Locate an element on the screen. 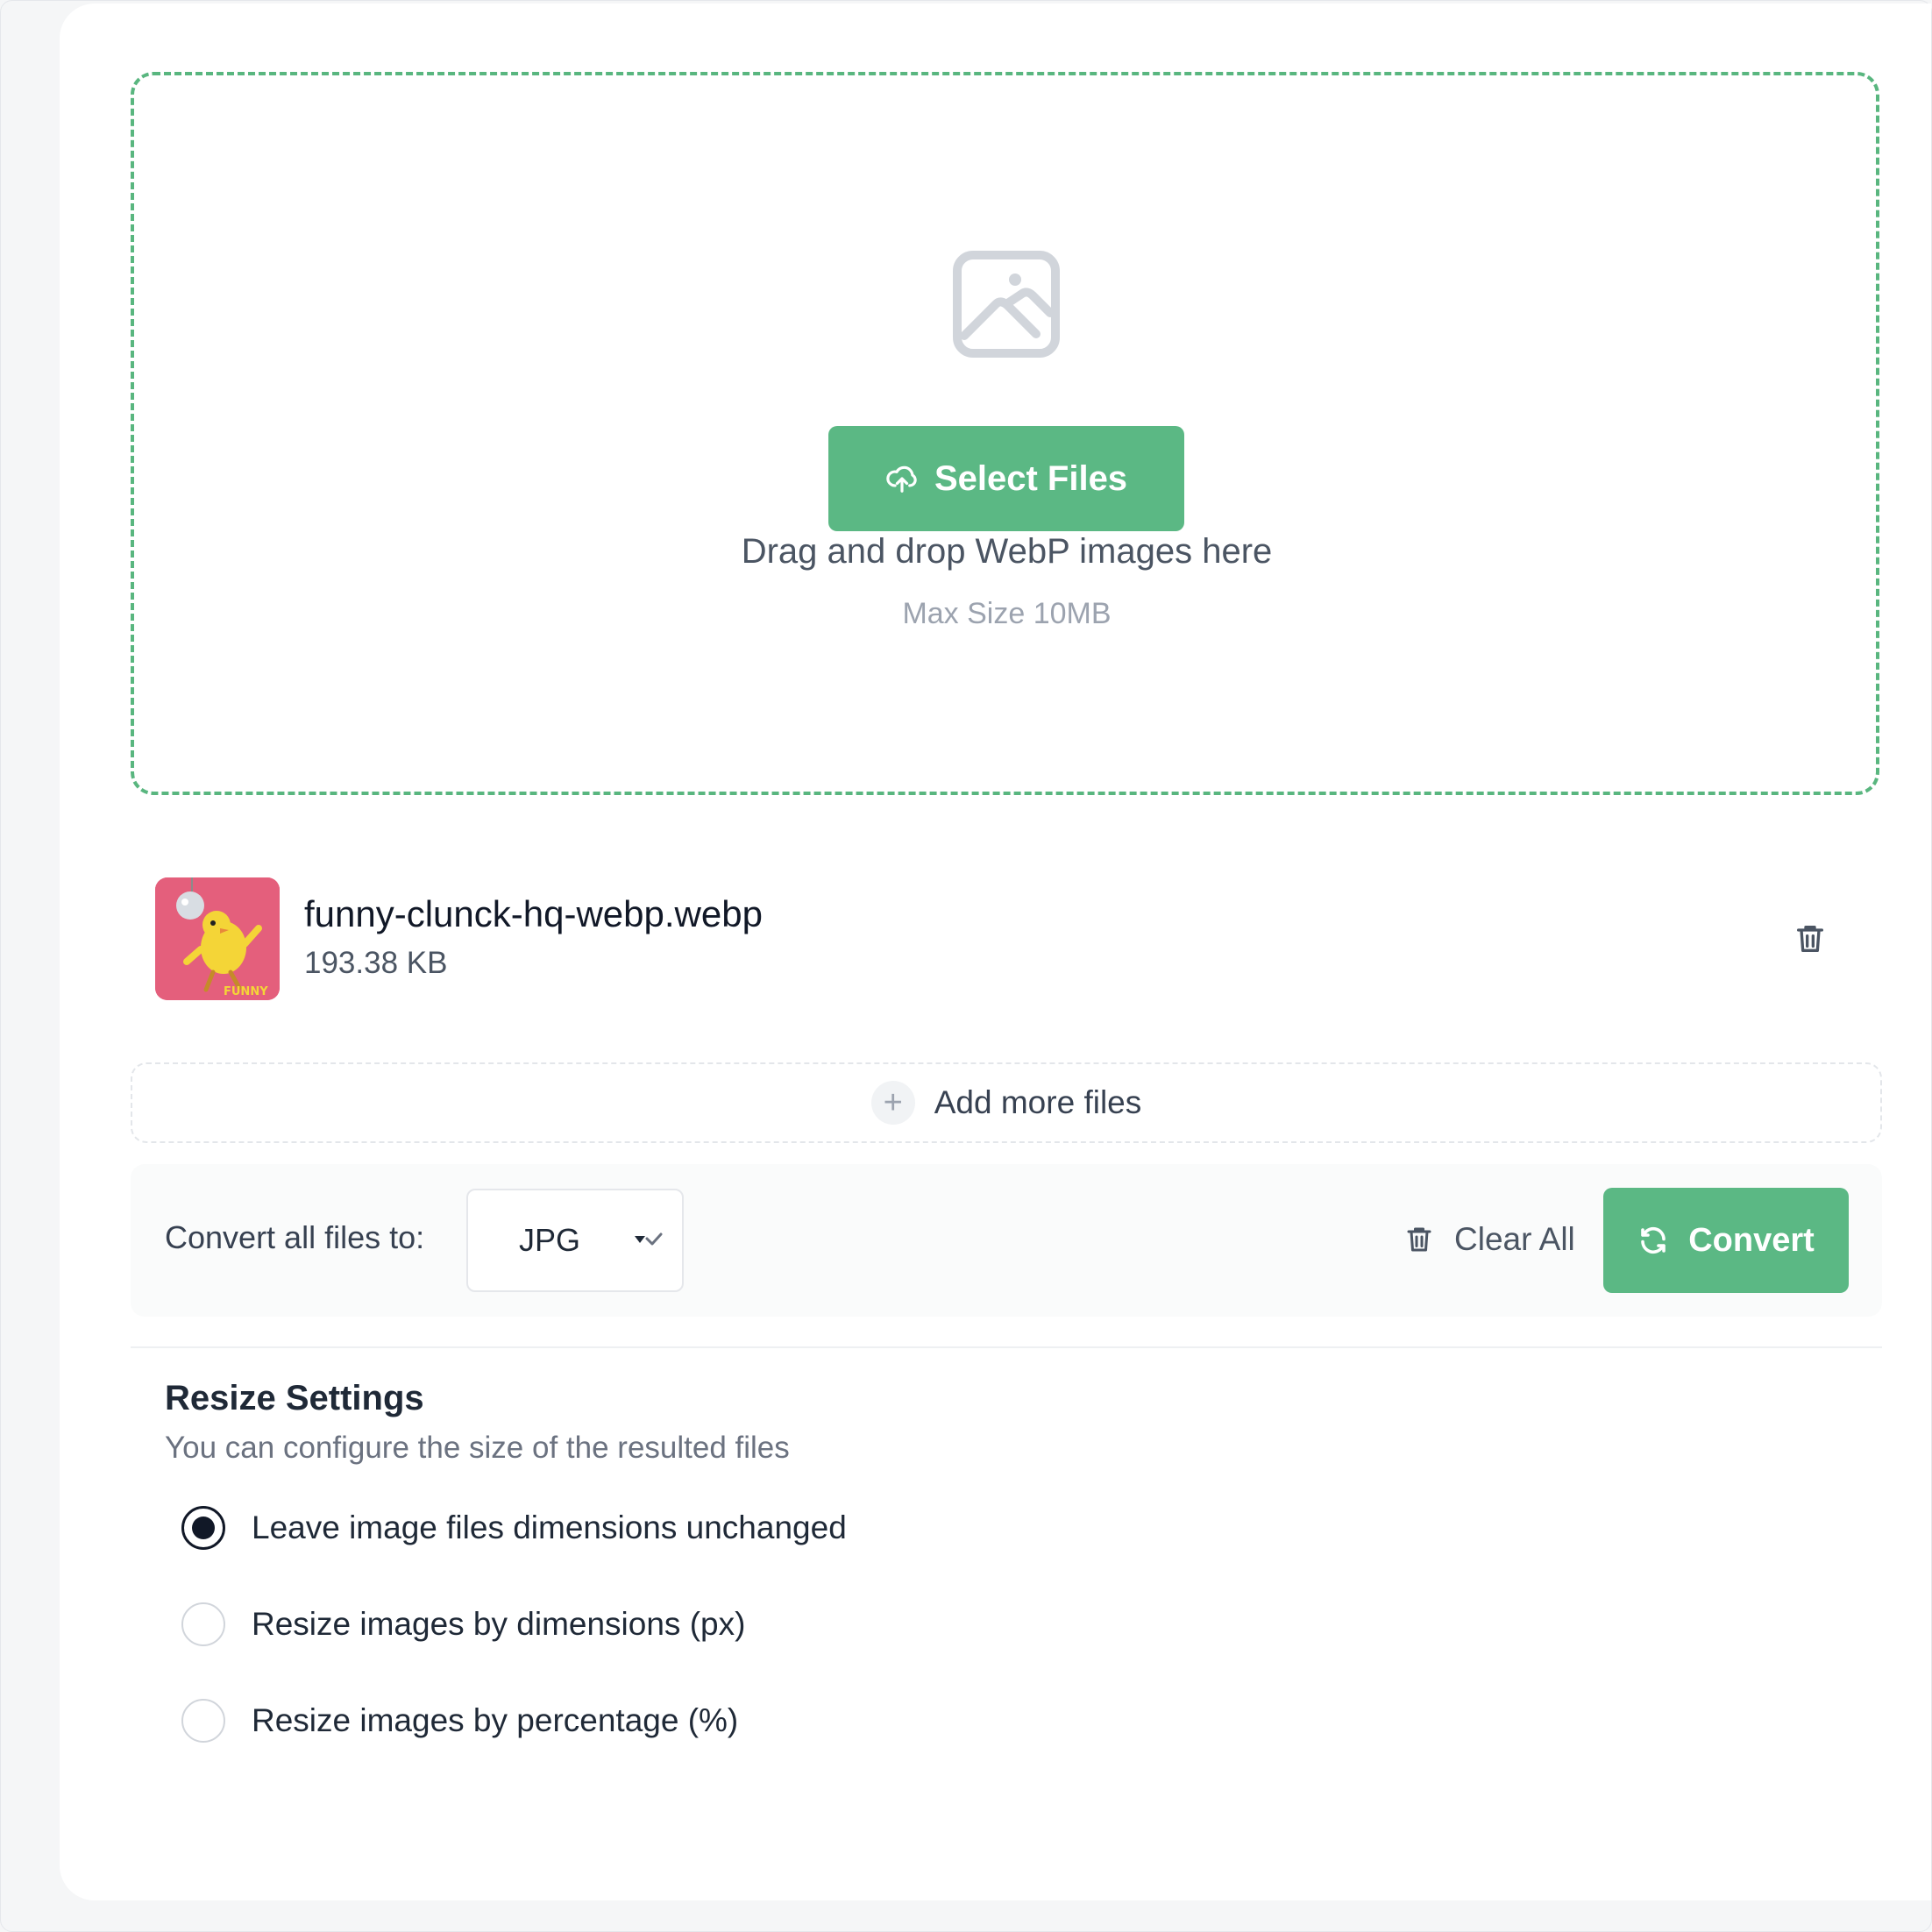 The height and width of the screenshot is (1932, 1932). file-size: 193.38 KB is located at coordinates (376, 963).